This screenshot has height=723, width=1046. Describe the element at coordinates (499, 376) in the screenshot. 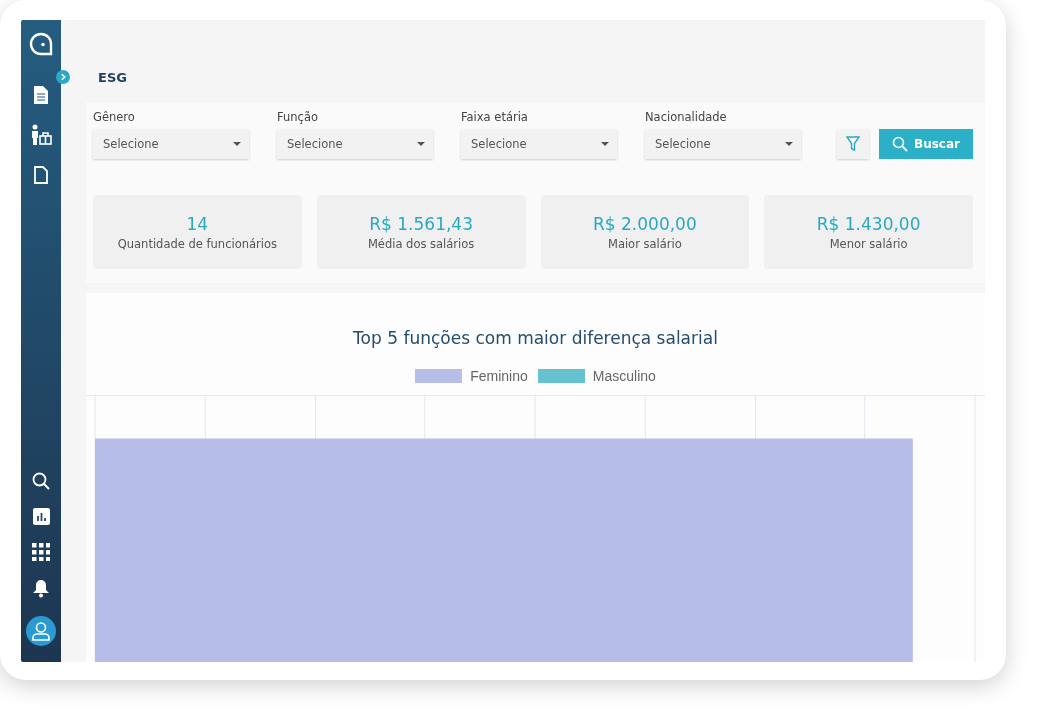

I see `legend-label: Feminino` at that location.